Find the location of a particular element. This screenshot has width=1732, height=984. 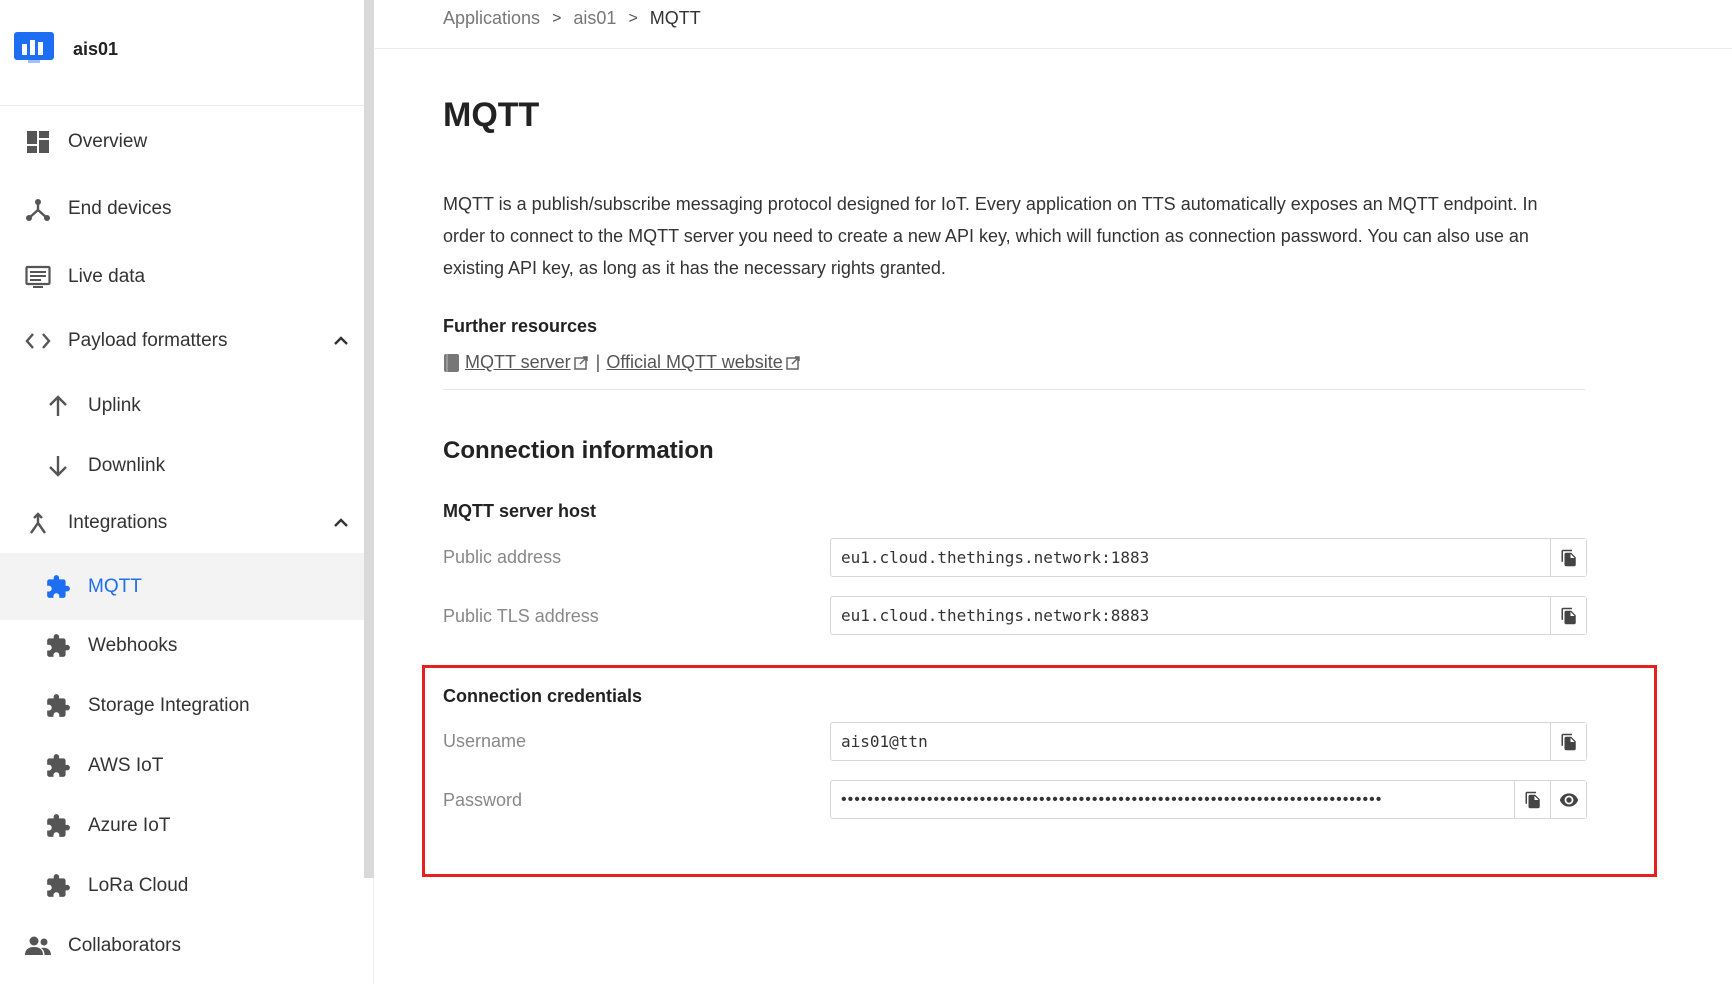

breadcrumb: Applications > ais01 > MQTT is located at coordinates (572, 18).